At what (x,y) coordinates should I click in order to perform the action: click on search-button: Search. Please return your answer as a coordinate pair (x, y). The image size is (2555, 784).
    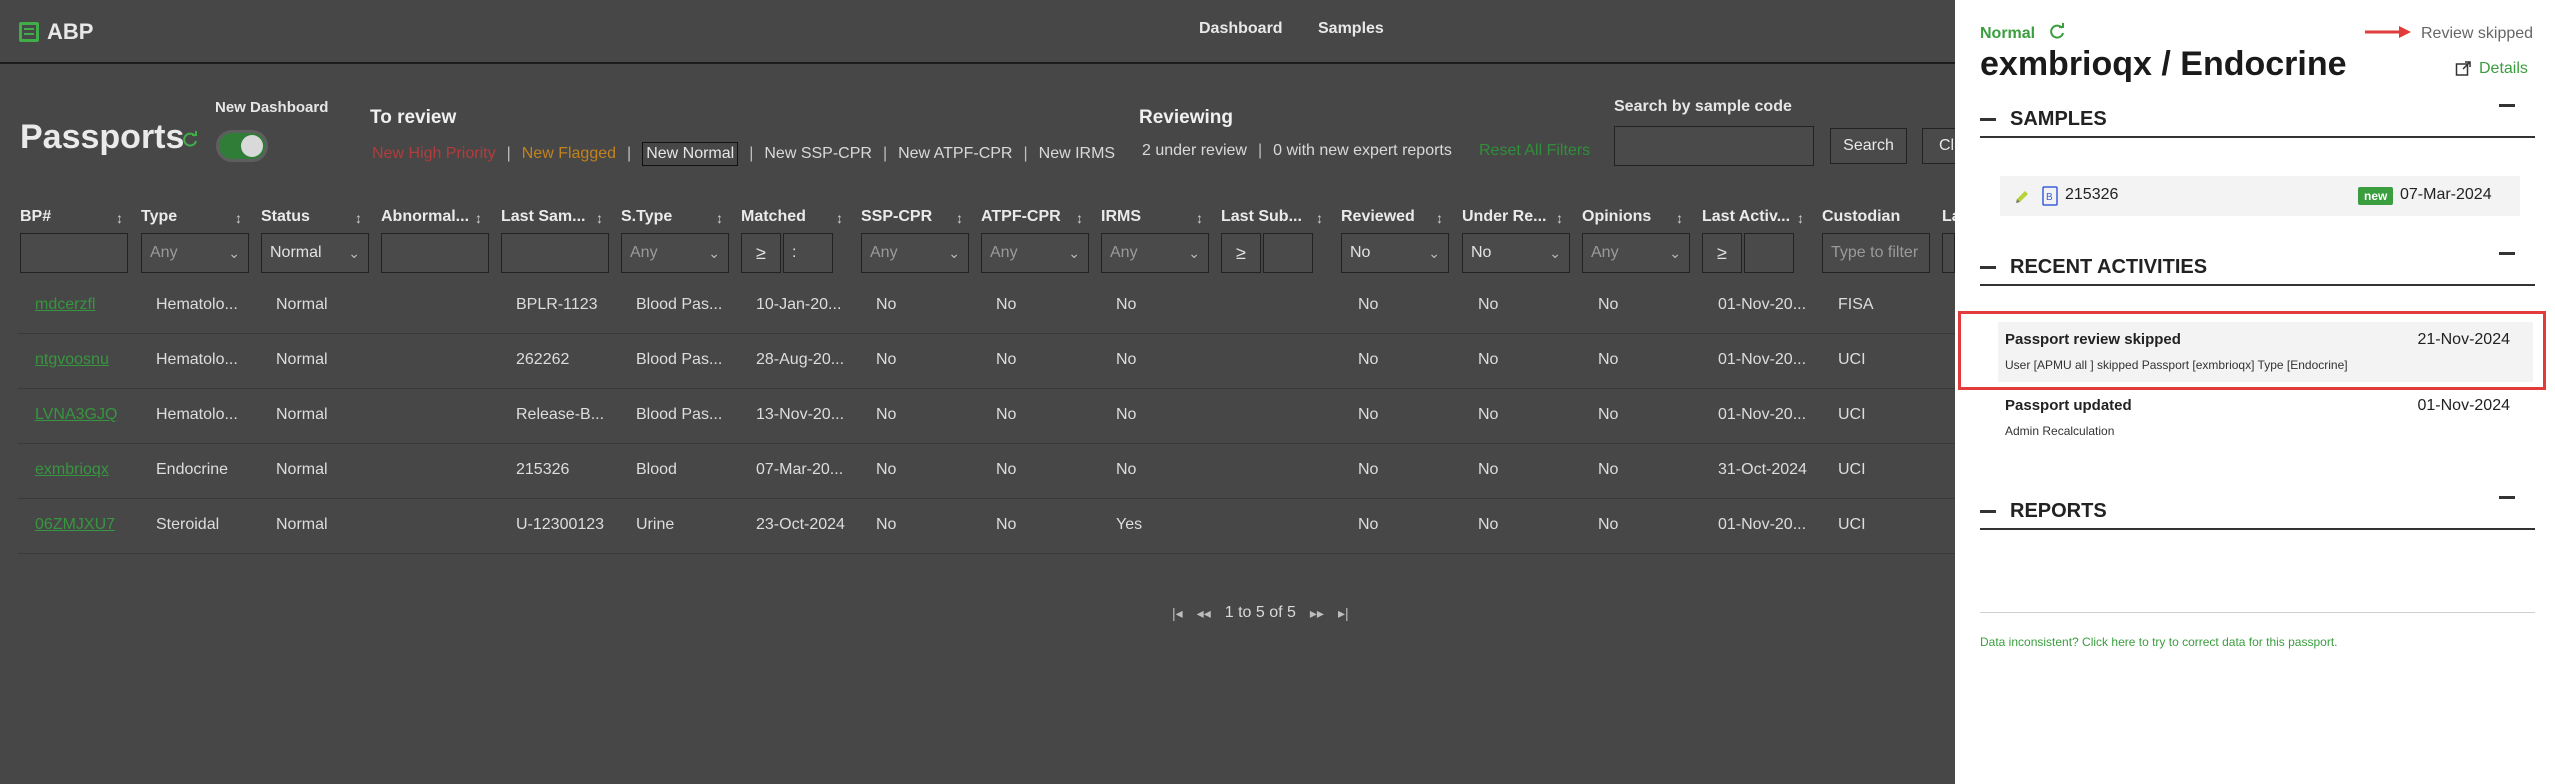
    Looking at the image, I should click on (1868, 146).